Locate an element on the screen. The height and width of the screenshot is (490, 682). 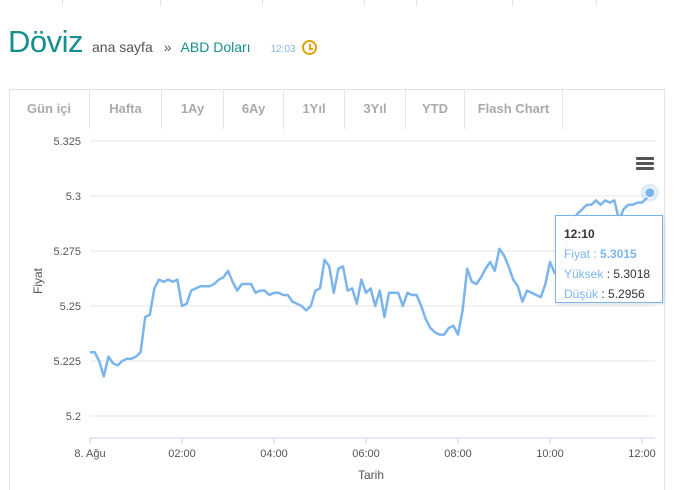
x-axis-title: Tarih is located at coordinates (371, 475).